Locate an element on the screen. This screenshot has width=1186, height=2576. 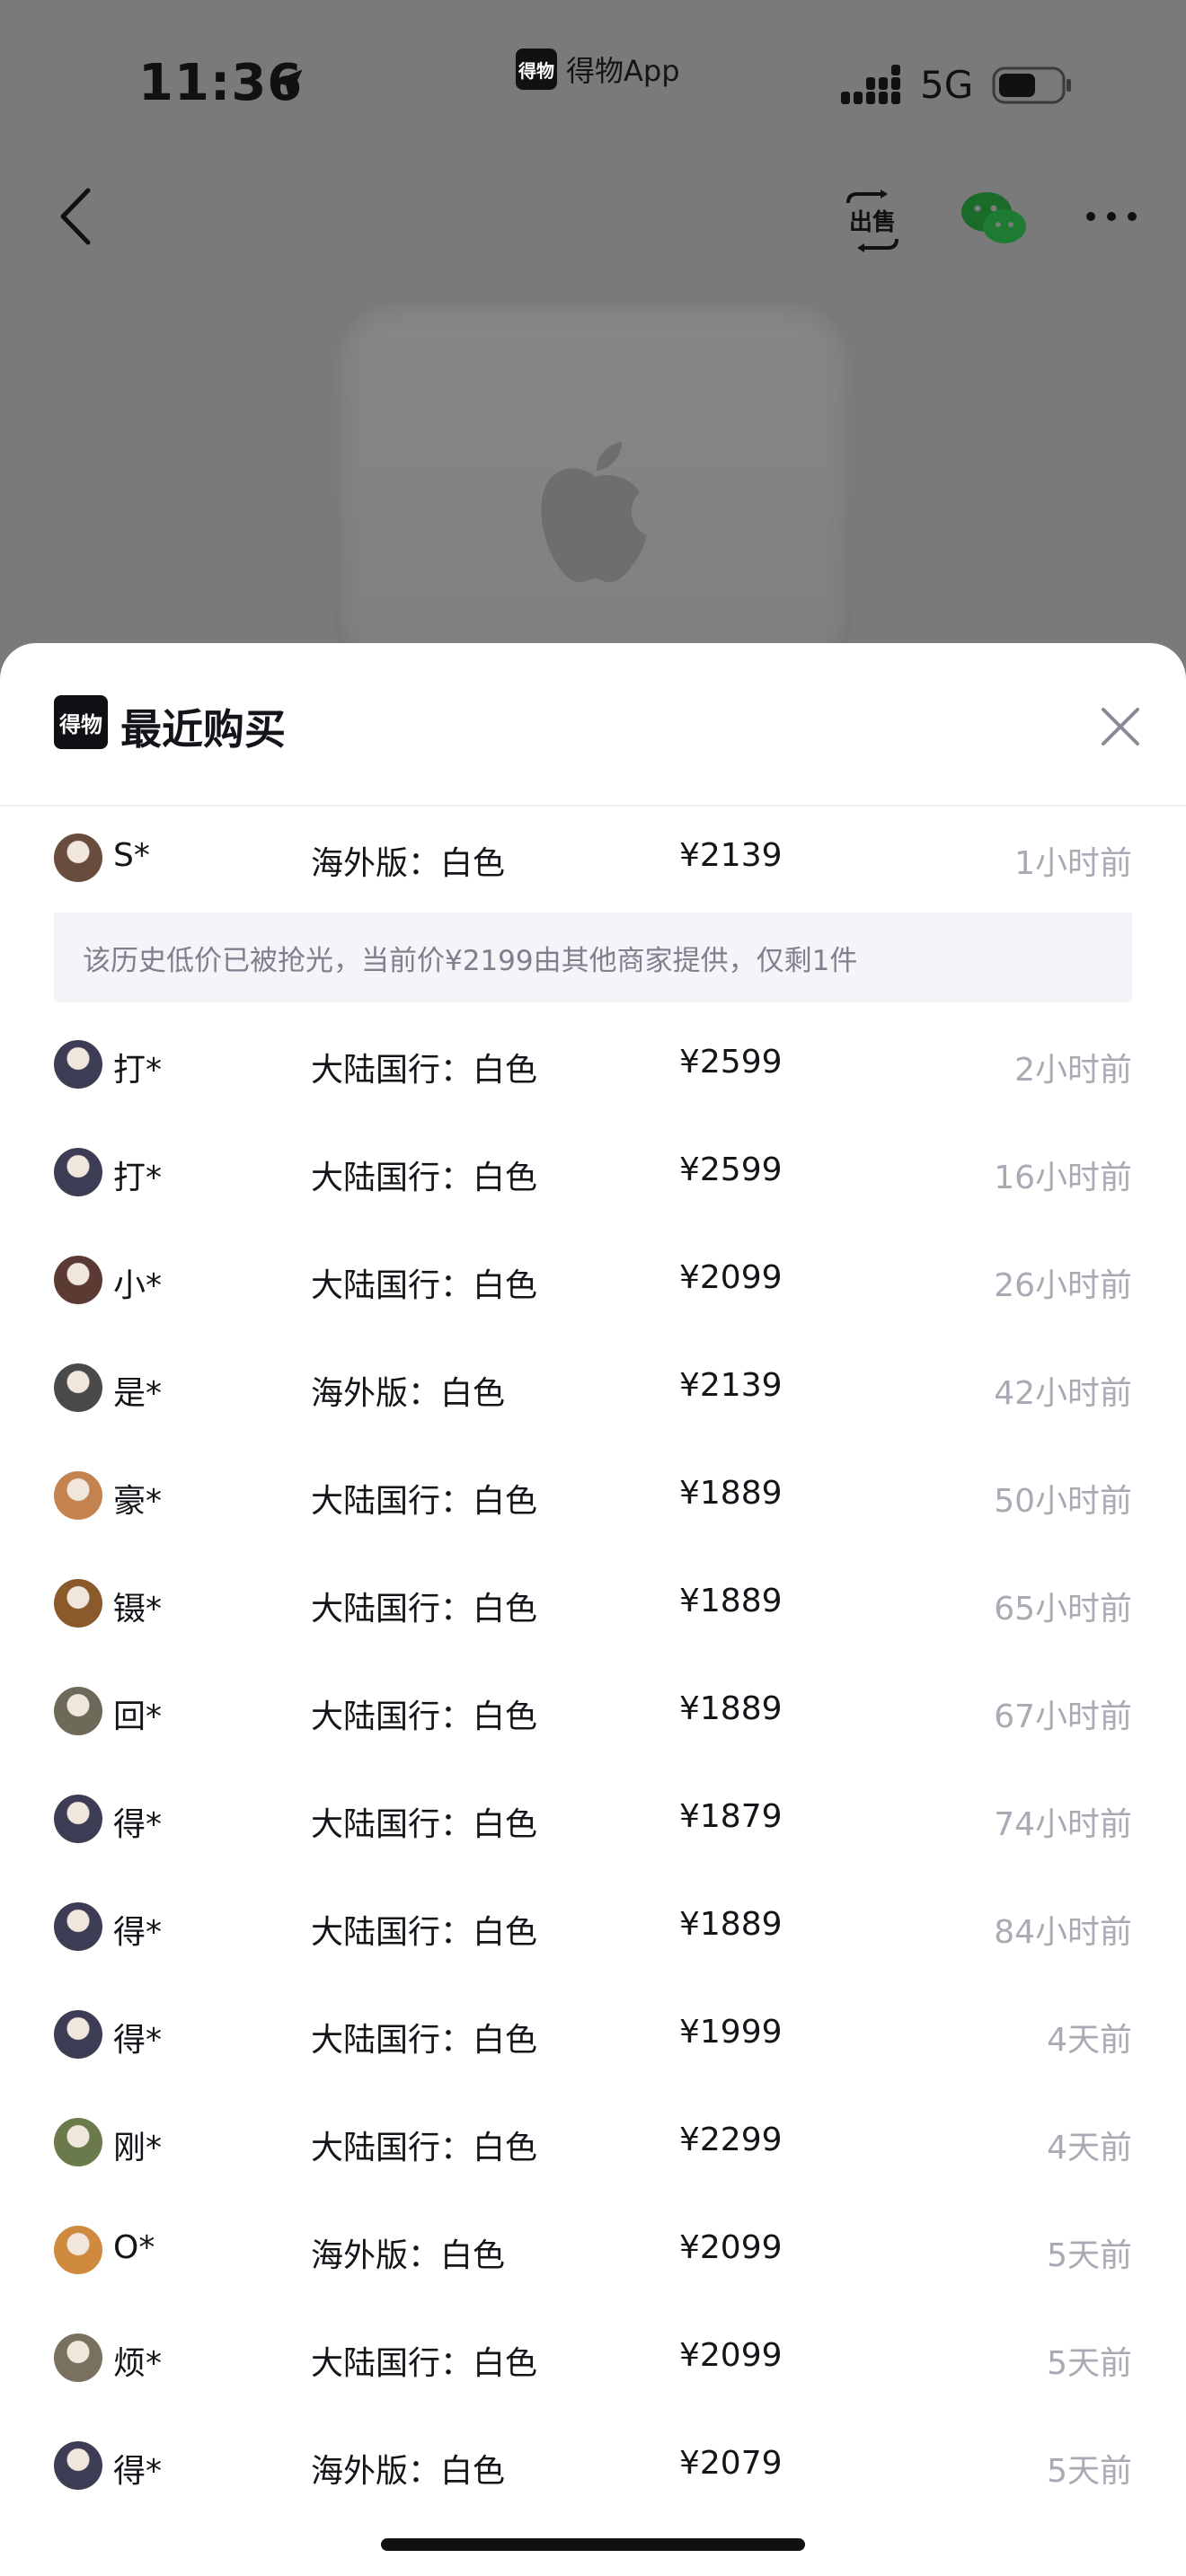
signal-icon is located at coordinates (870, 84).